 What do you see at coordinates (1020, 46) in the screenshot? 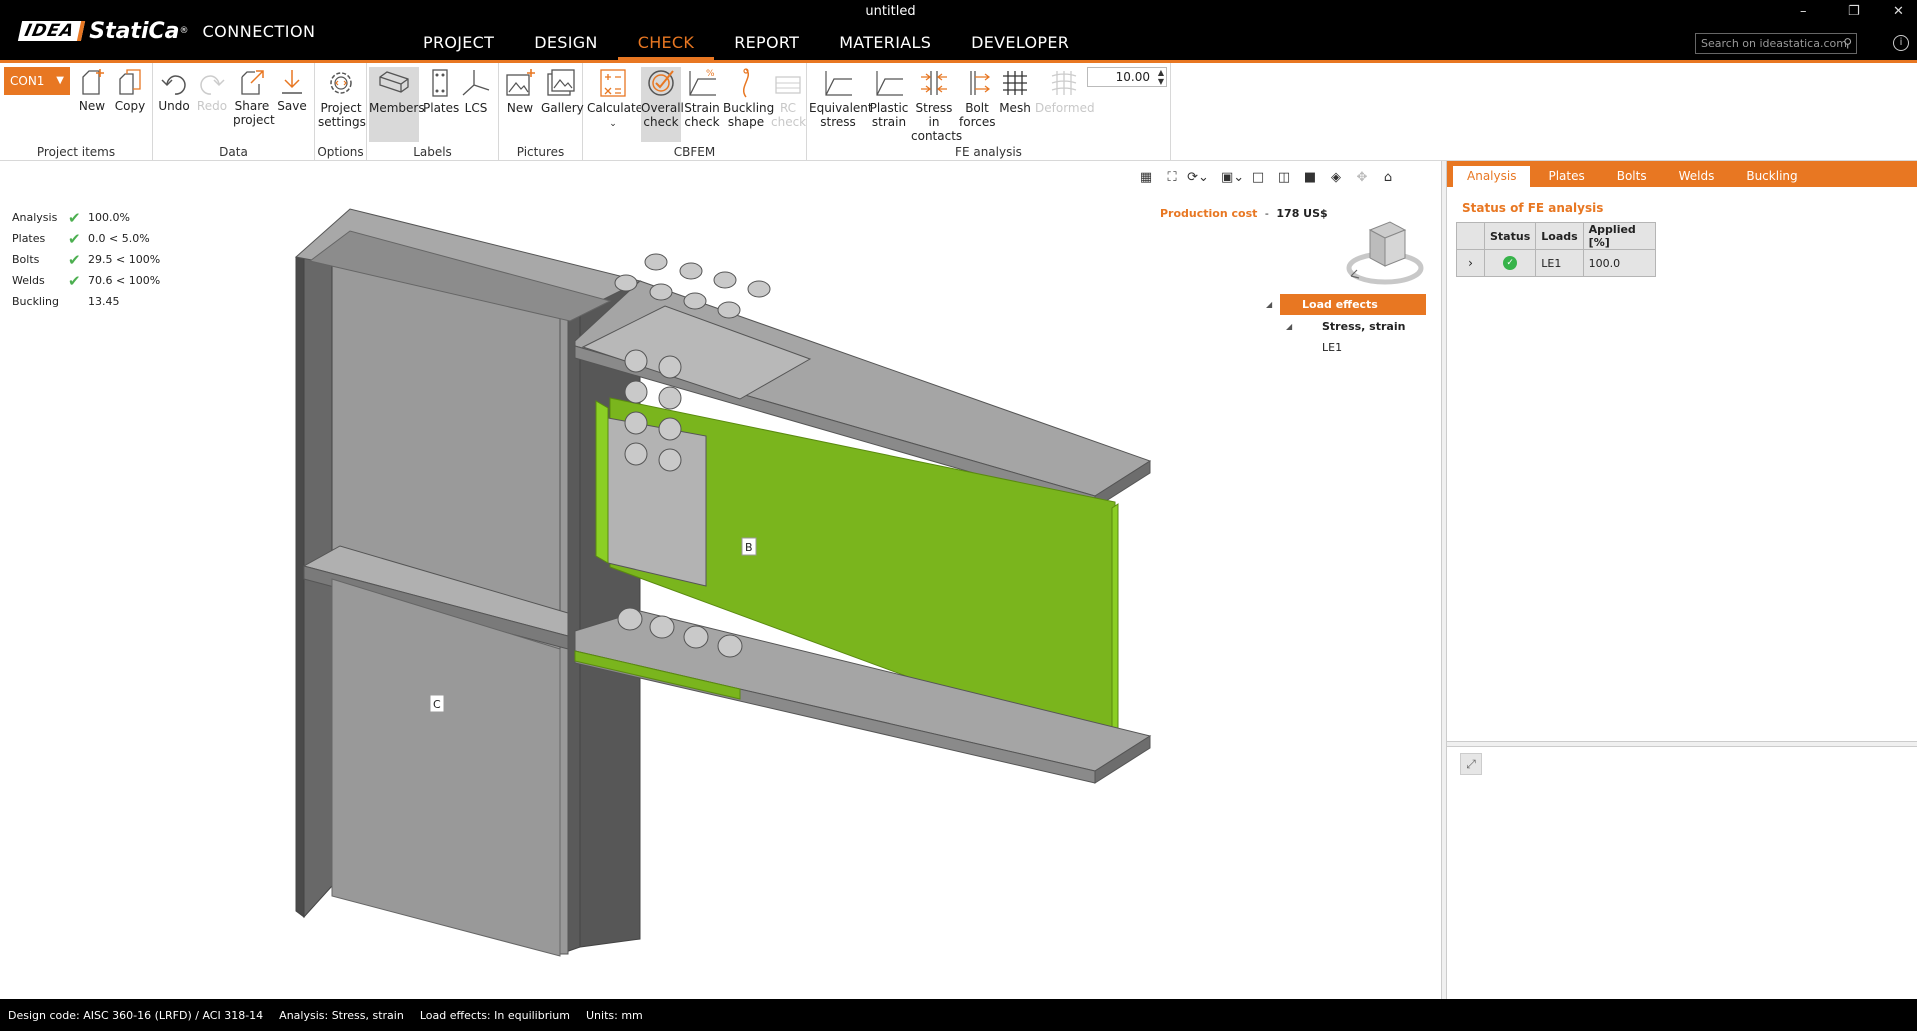
I see `nav-developer: DEVELOPER` at bounding box center [1020, 46].